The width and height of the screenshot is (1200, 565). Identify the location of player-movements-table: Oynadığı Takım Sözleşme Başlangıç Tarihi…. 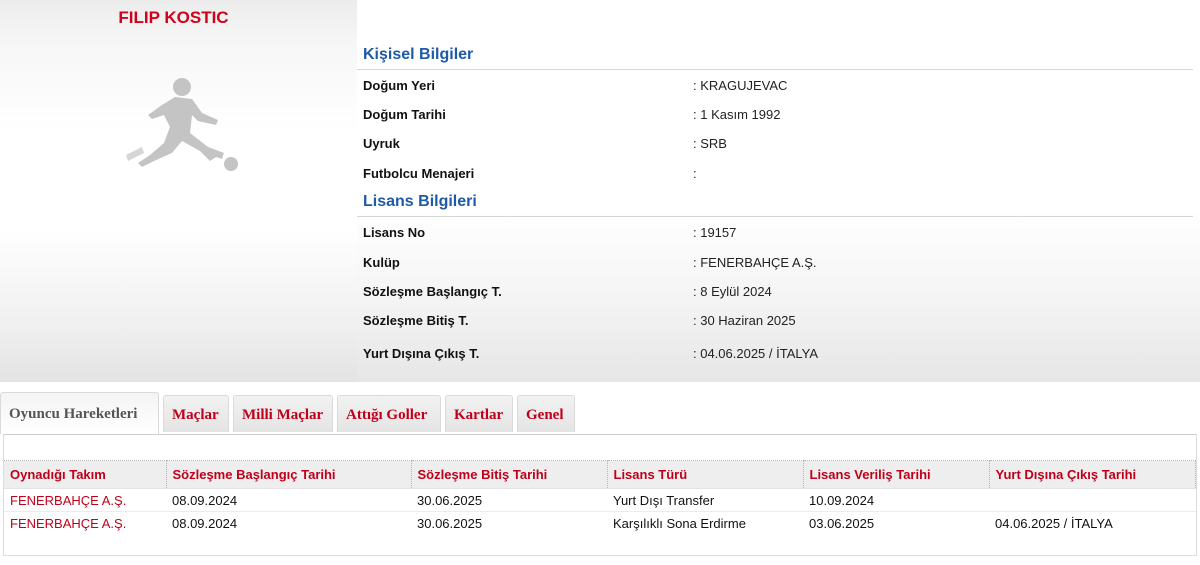
(600, 497).